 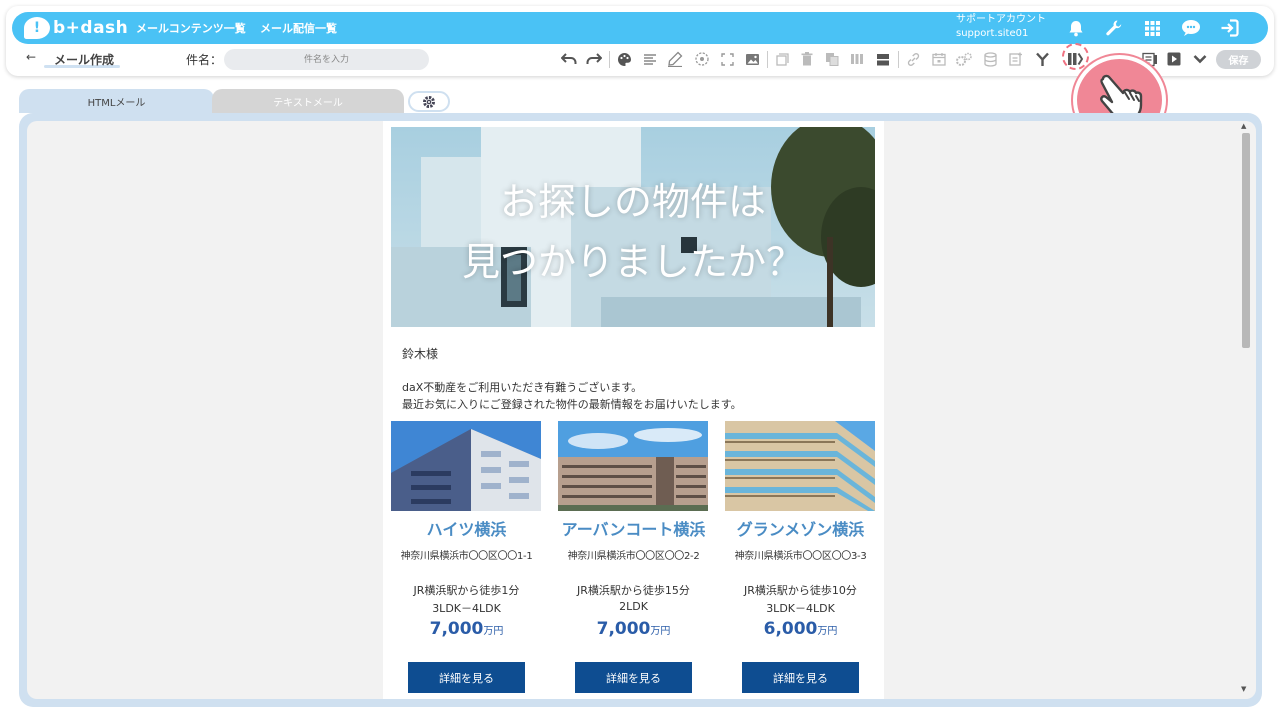 What do you see at coordinates (675, 59) in the screenshot?
I see `pen-icon` at bounding box center [675, 59].